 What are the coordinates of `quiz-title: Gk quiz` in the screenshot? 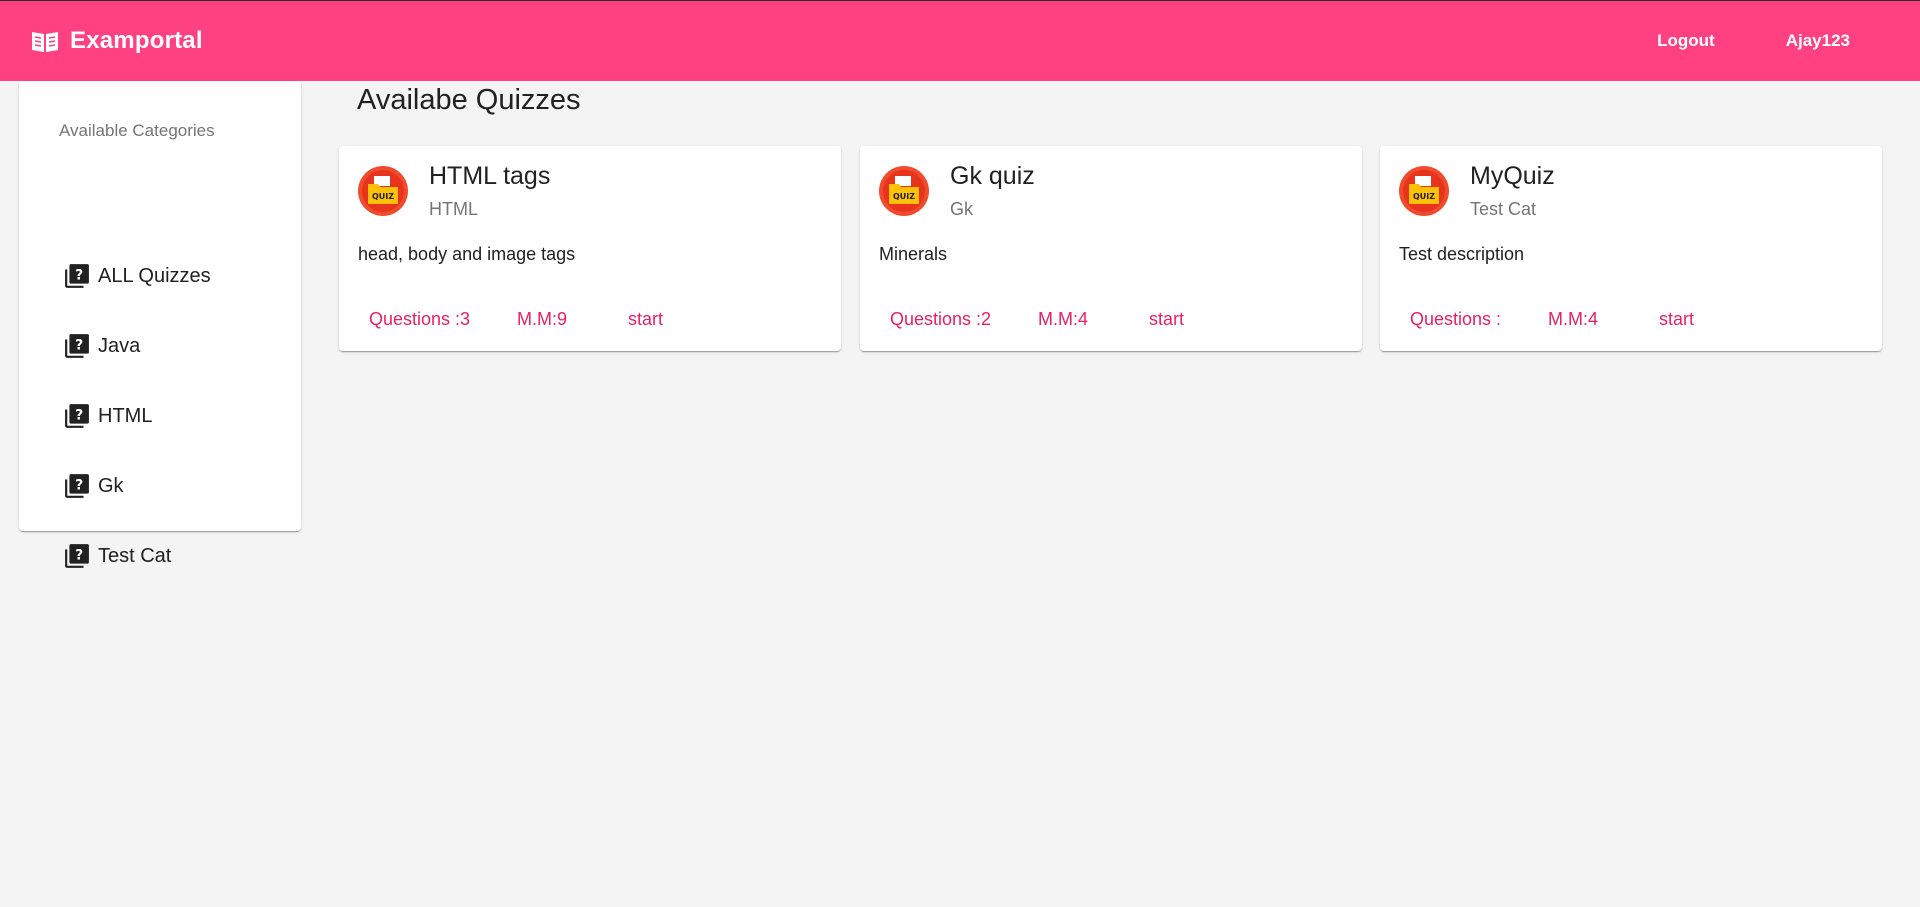 It's located at (992, 176).